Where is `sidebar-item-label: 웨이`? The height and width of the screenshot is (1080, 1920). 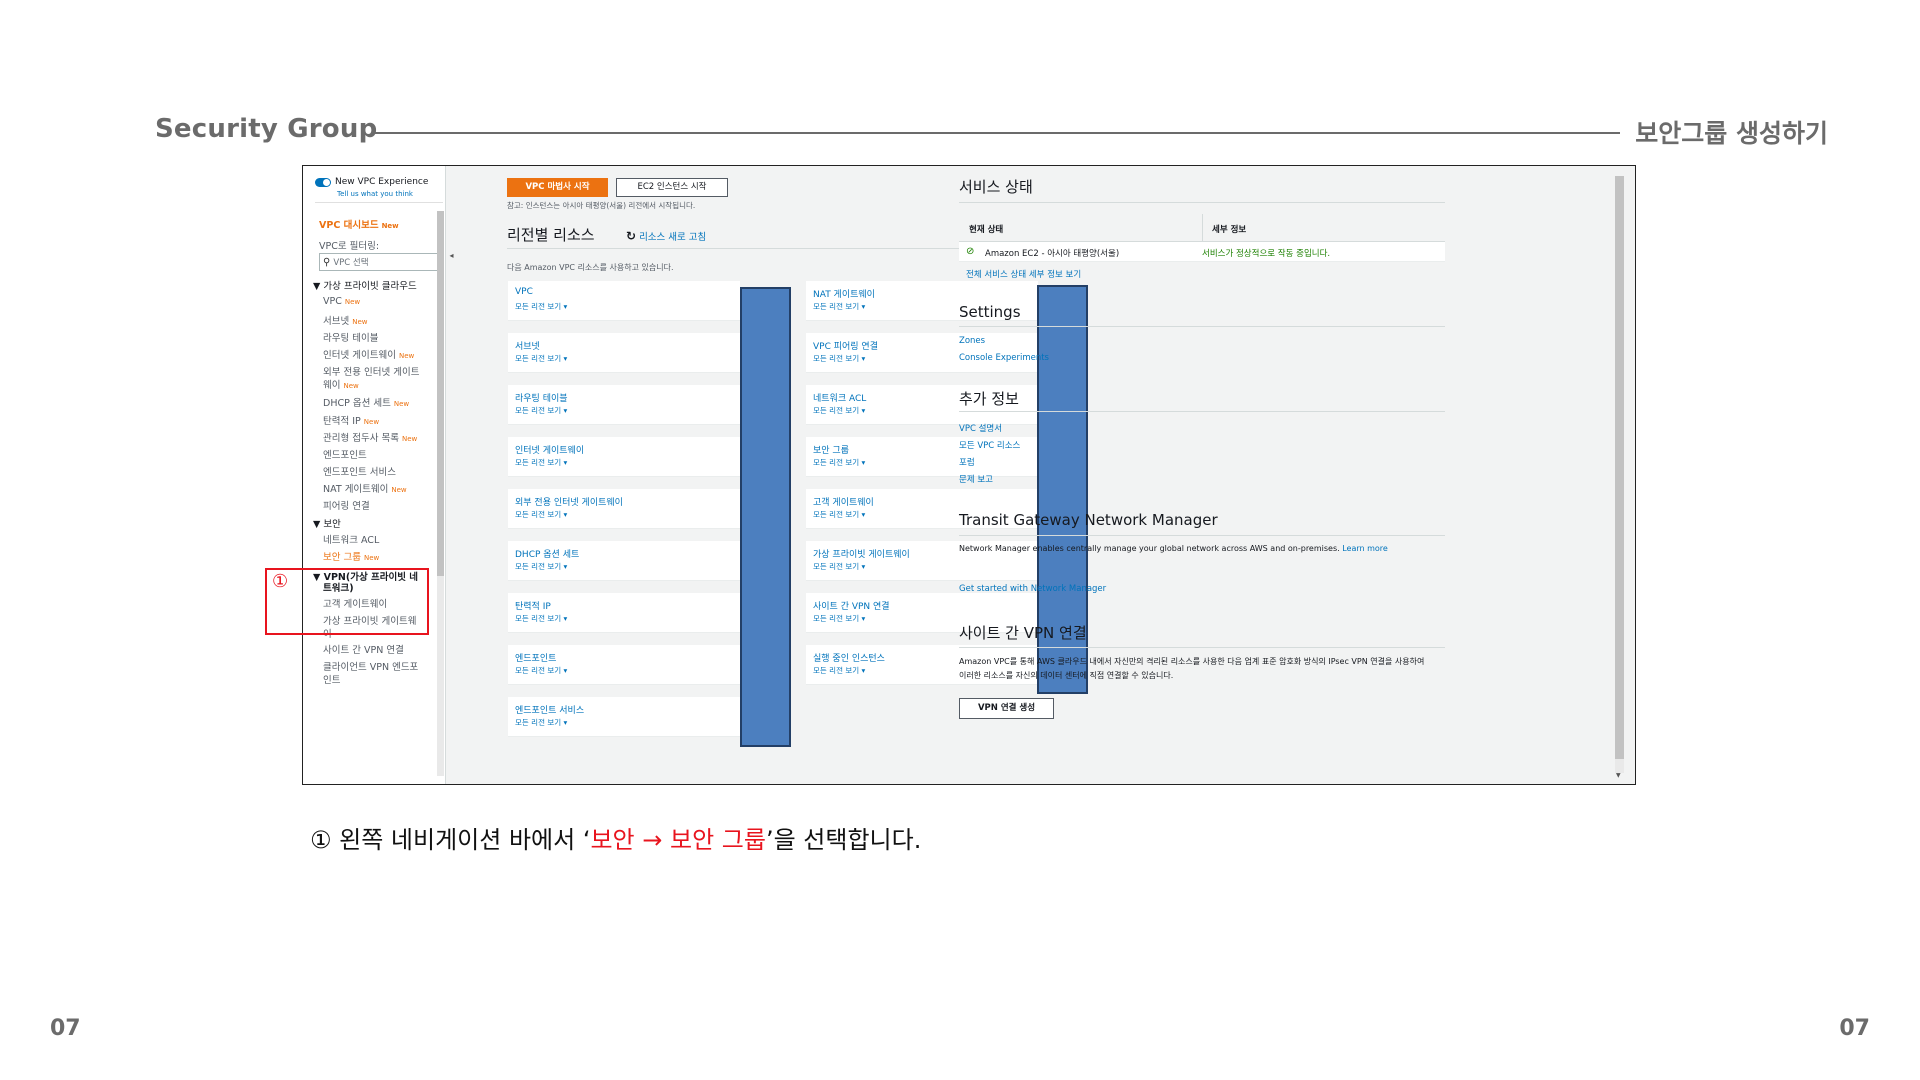
sidebar-item-label: 웨이 is located at coordinates (332, 385).